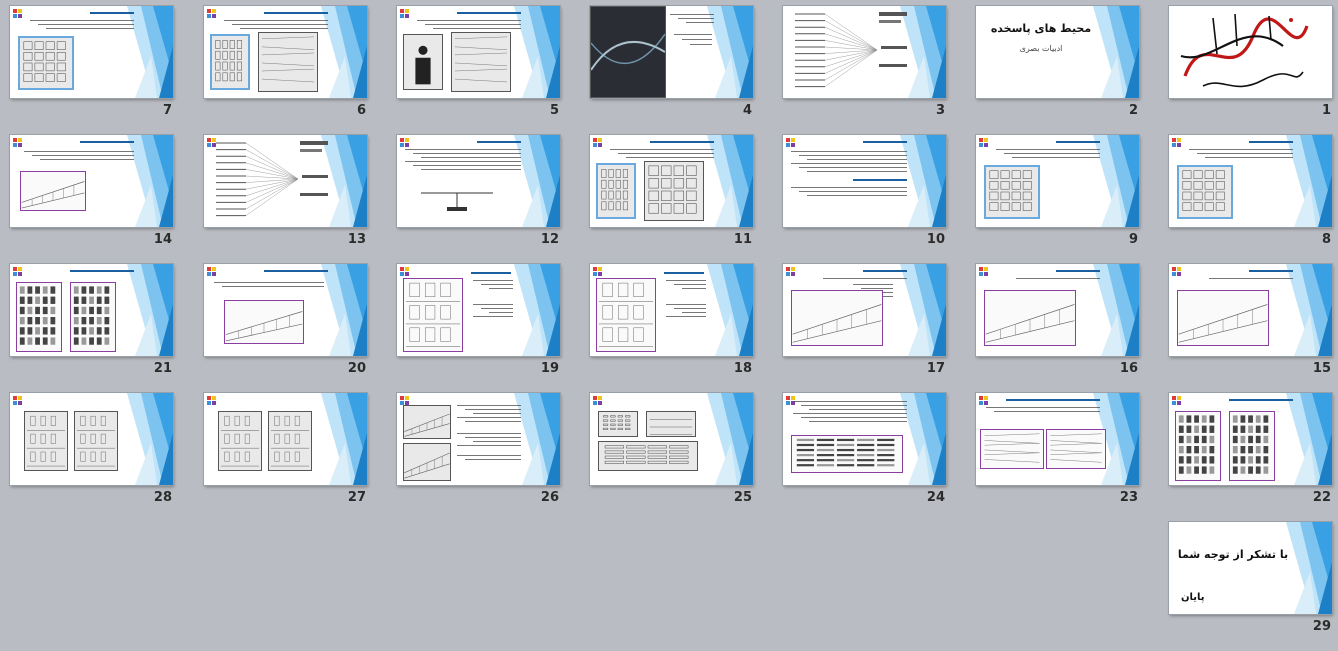 This screenshot has height=651, width=1338. I want to click on slide-thumbnail-29: با تشکر از توجه شما پایان 29, so click(1248, 578).